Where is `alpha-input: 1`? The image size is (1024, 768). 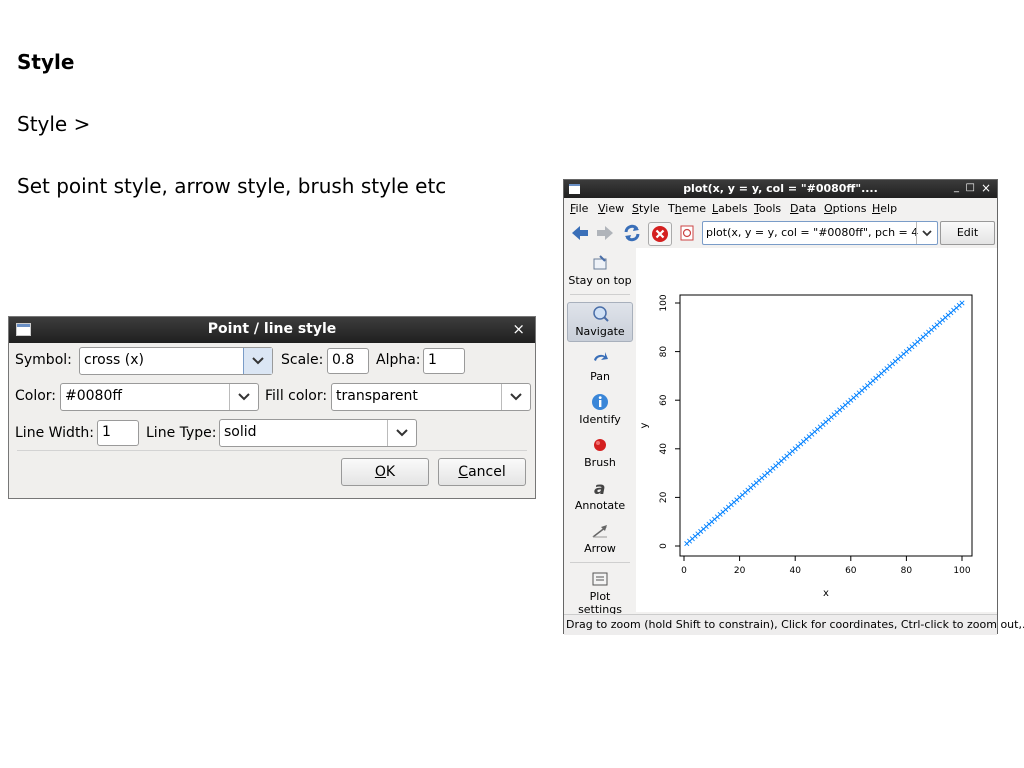
alpha-input: 1 is located at coordinates (444, 361).